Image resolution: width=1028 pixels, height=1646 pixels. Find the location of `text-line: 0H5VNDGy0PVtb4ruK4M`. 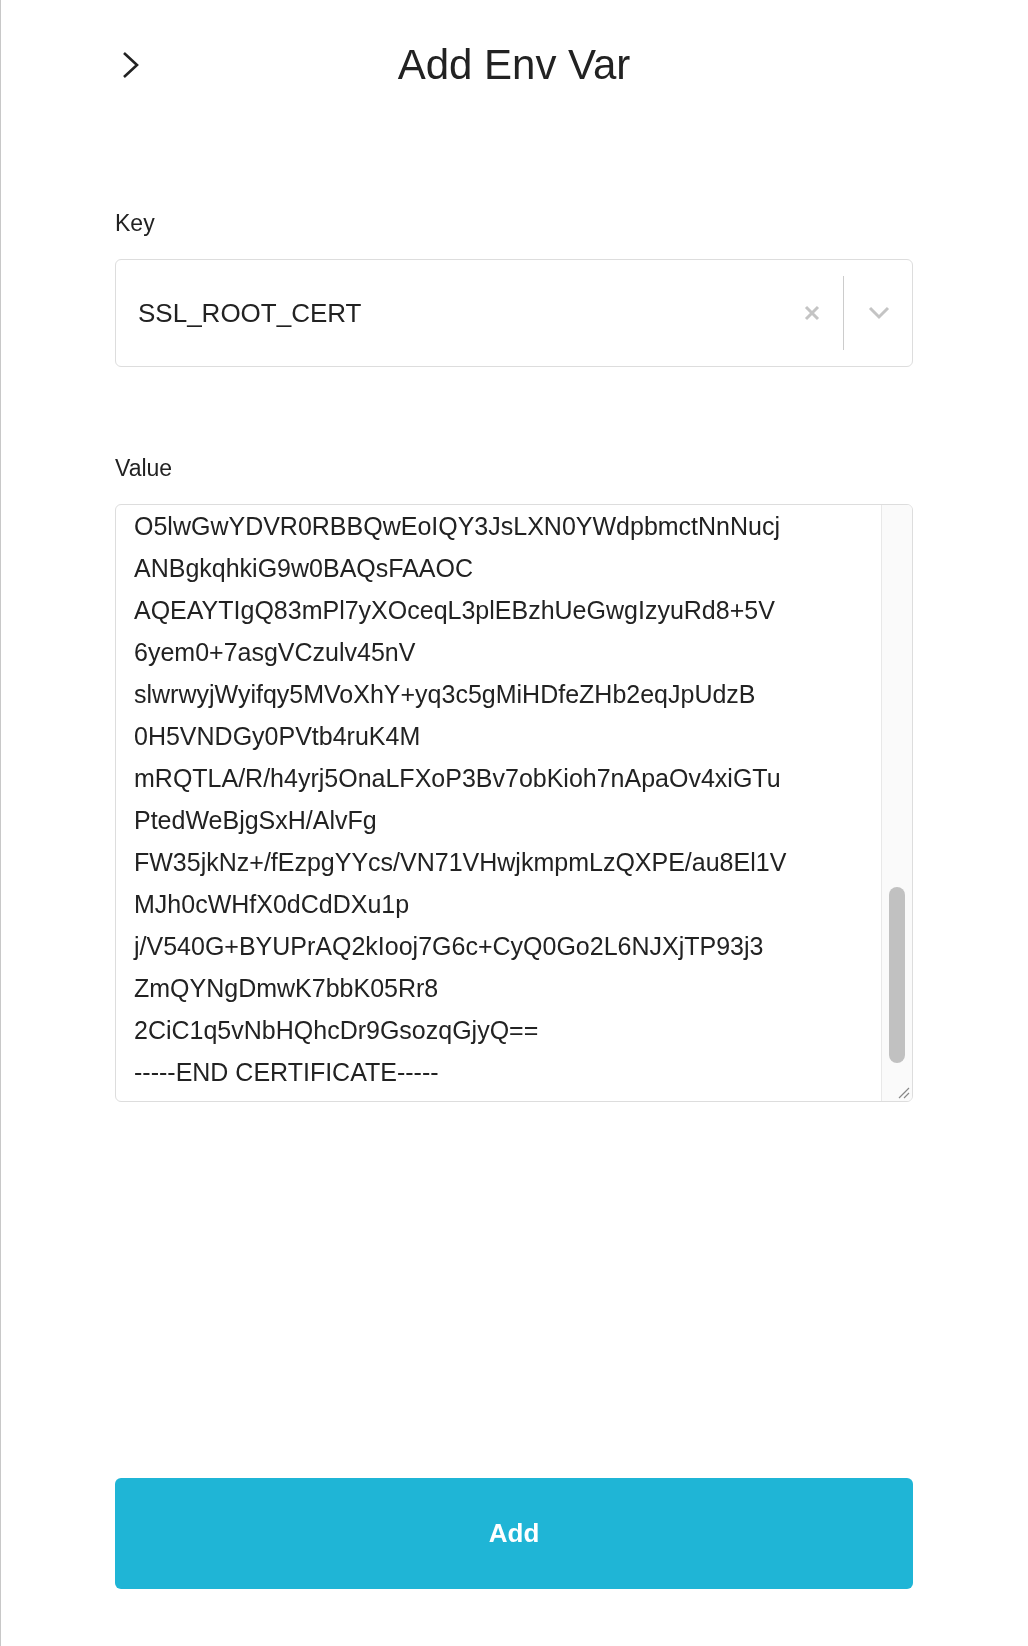

text-line: 0H5VNDGy0PVtb4ruK4M is located at coordinates (278, 736).